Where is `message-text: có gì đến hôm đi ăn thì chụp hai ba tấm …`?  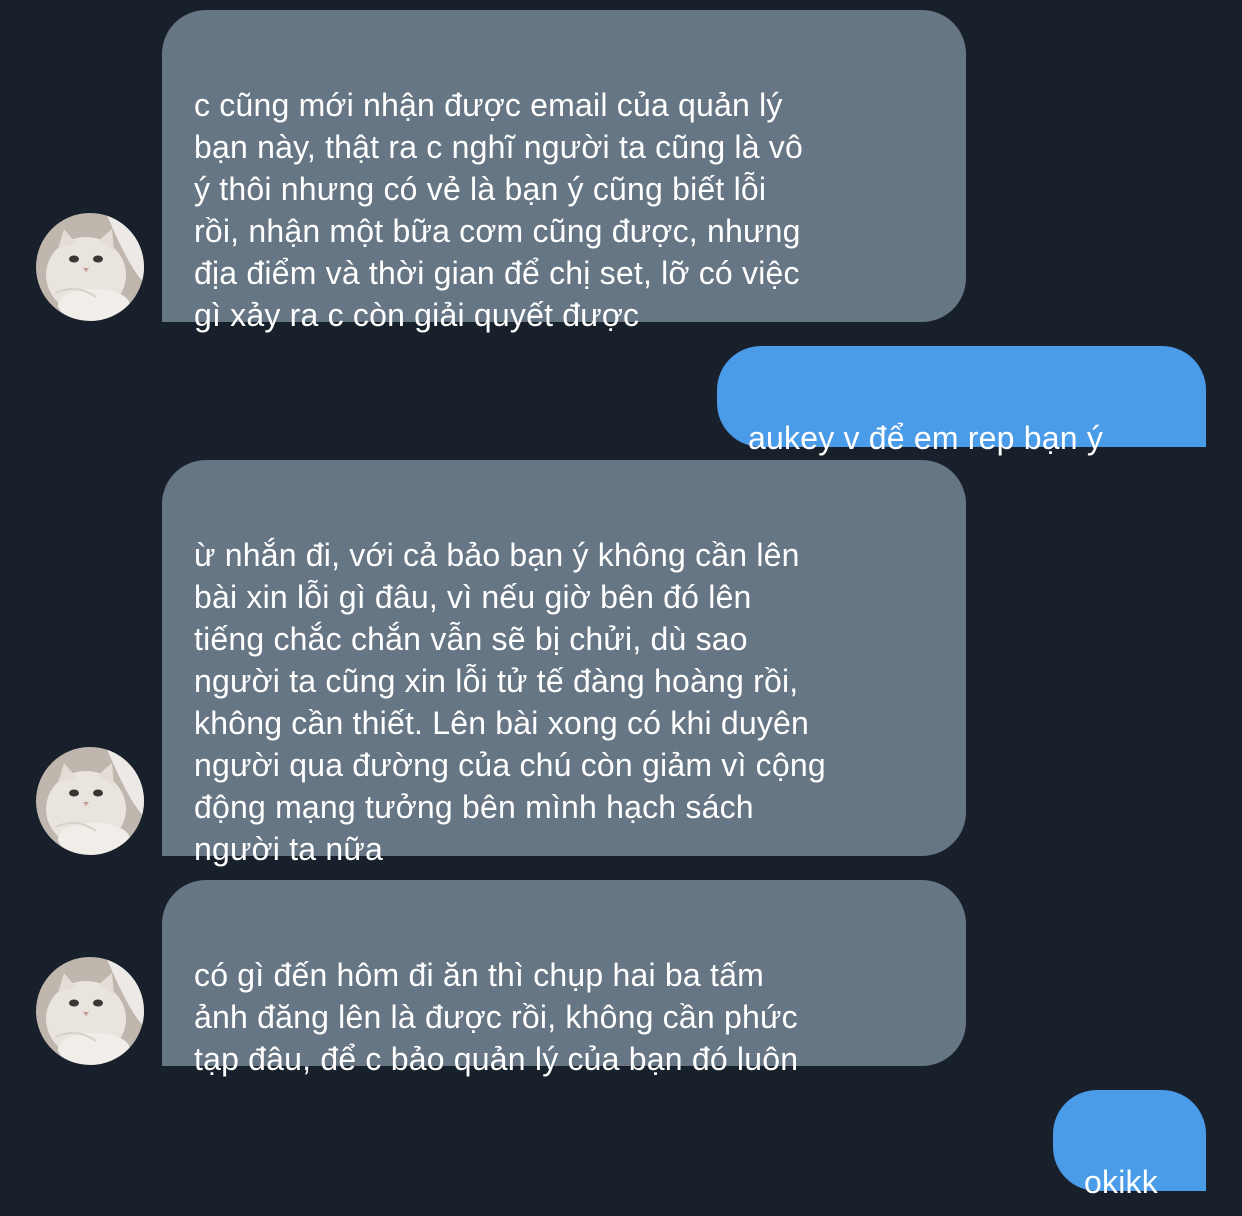
message-text: có gì đến hôm đi ăn thì chụp hai ba tấm … is located at coordinates (496, 1017).